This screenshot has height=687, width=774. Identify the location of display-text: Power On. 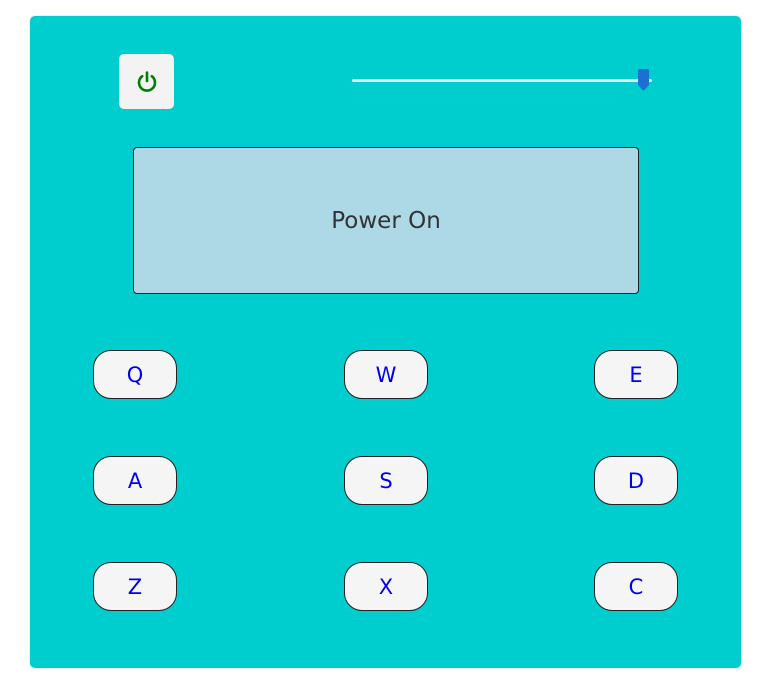
(386, 220).